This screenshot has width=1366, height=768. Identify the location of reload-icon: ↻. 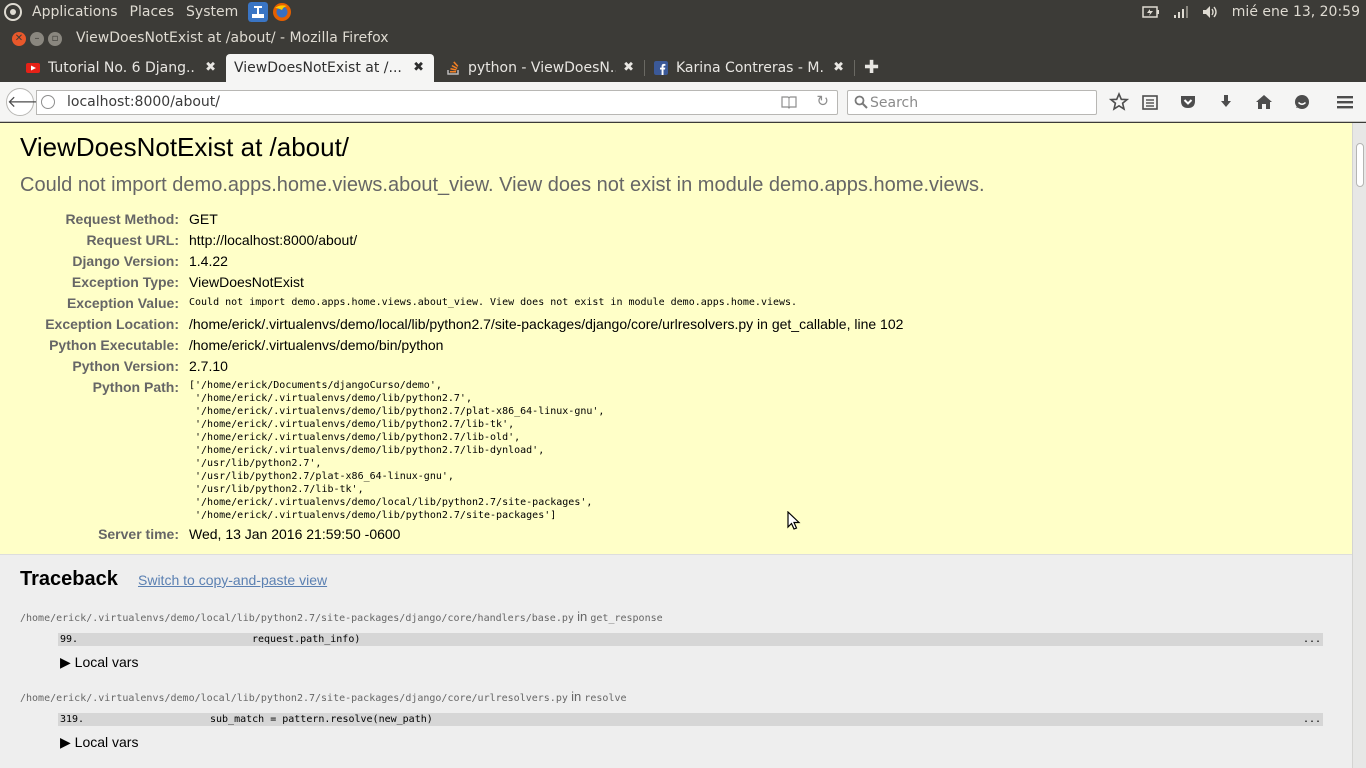
(822, 101).